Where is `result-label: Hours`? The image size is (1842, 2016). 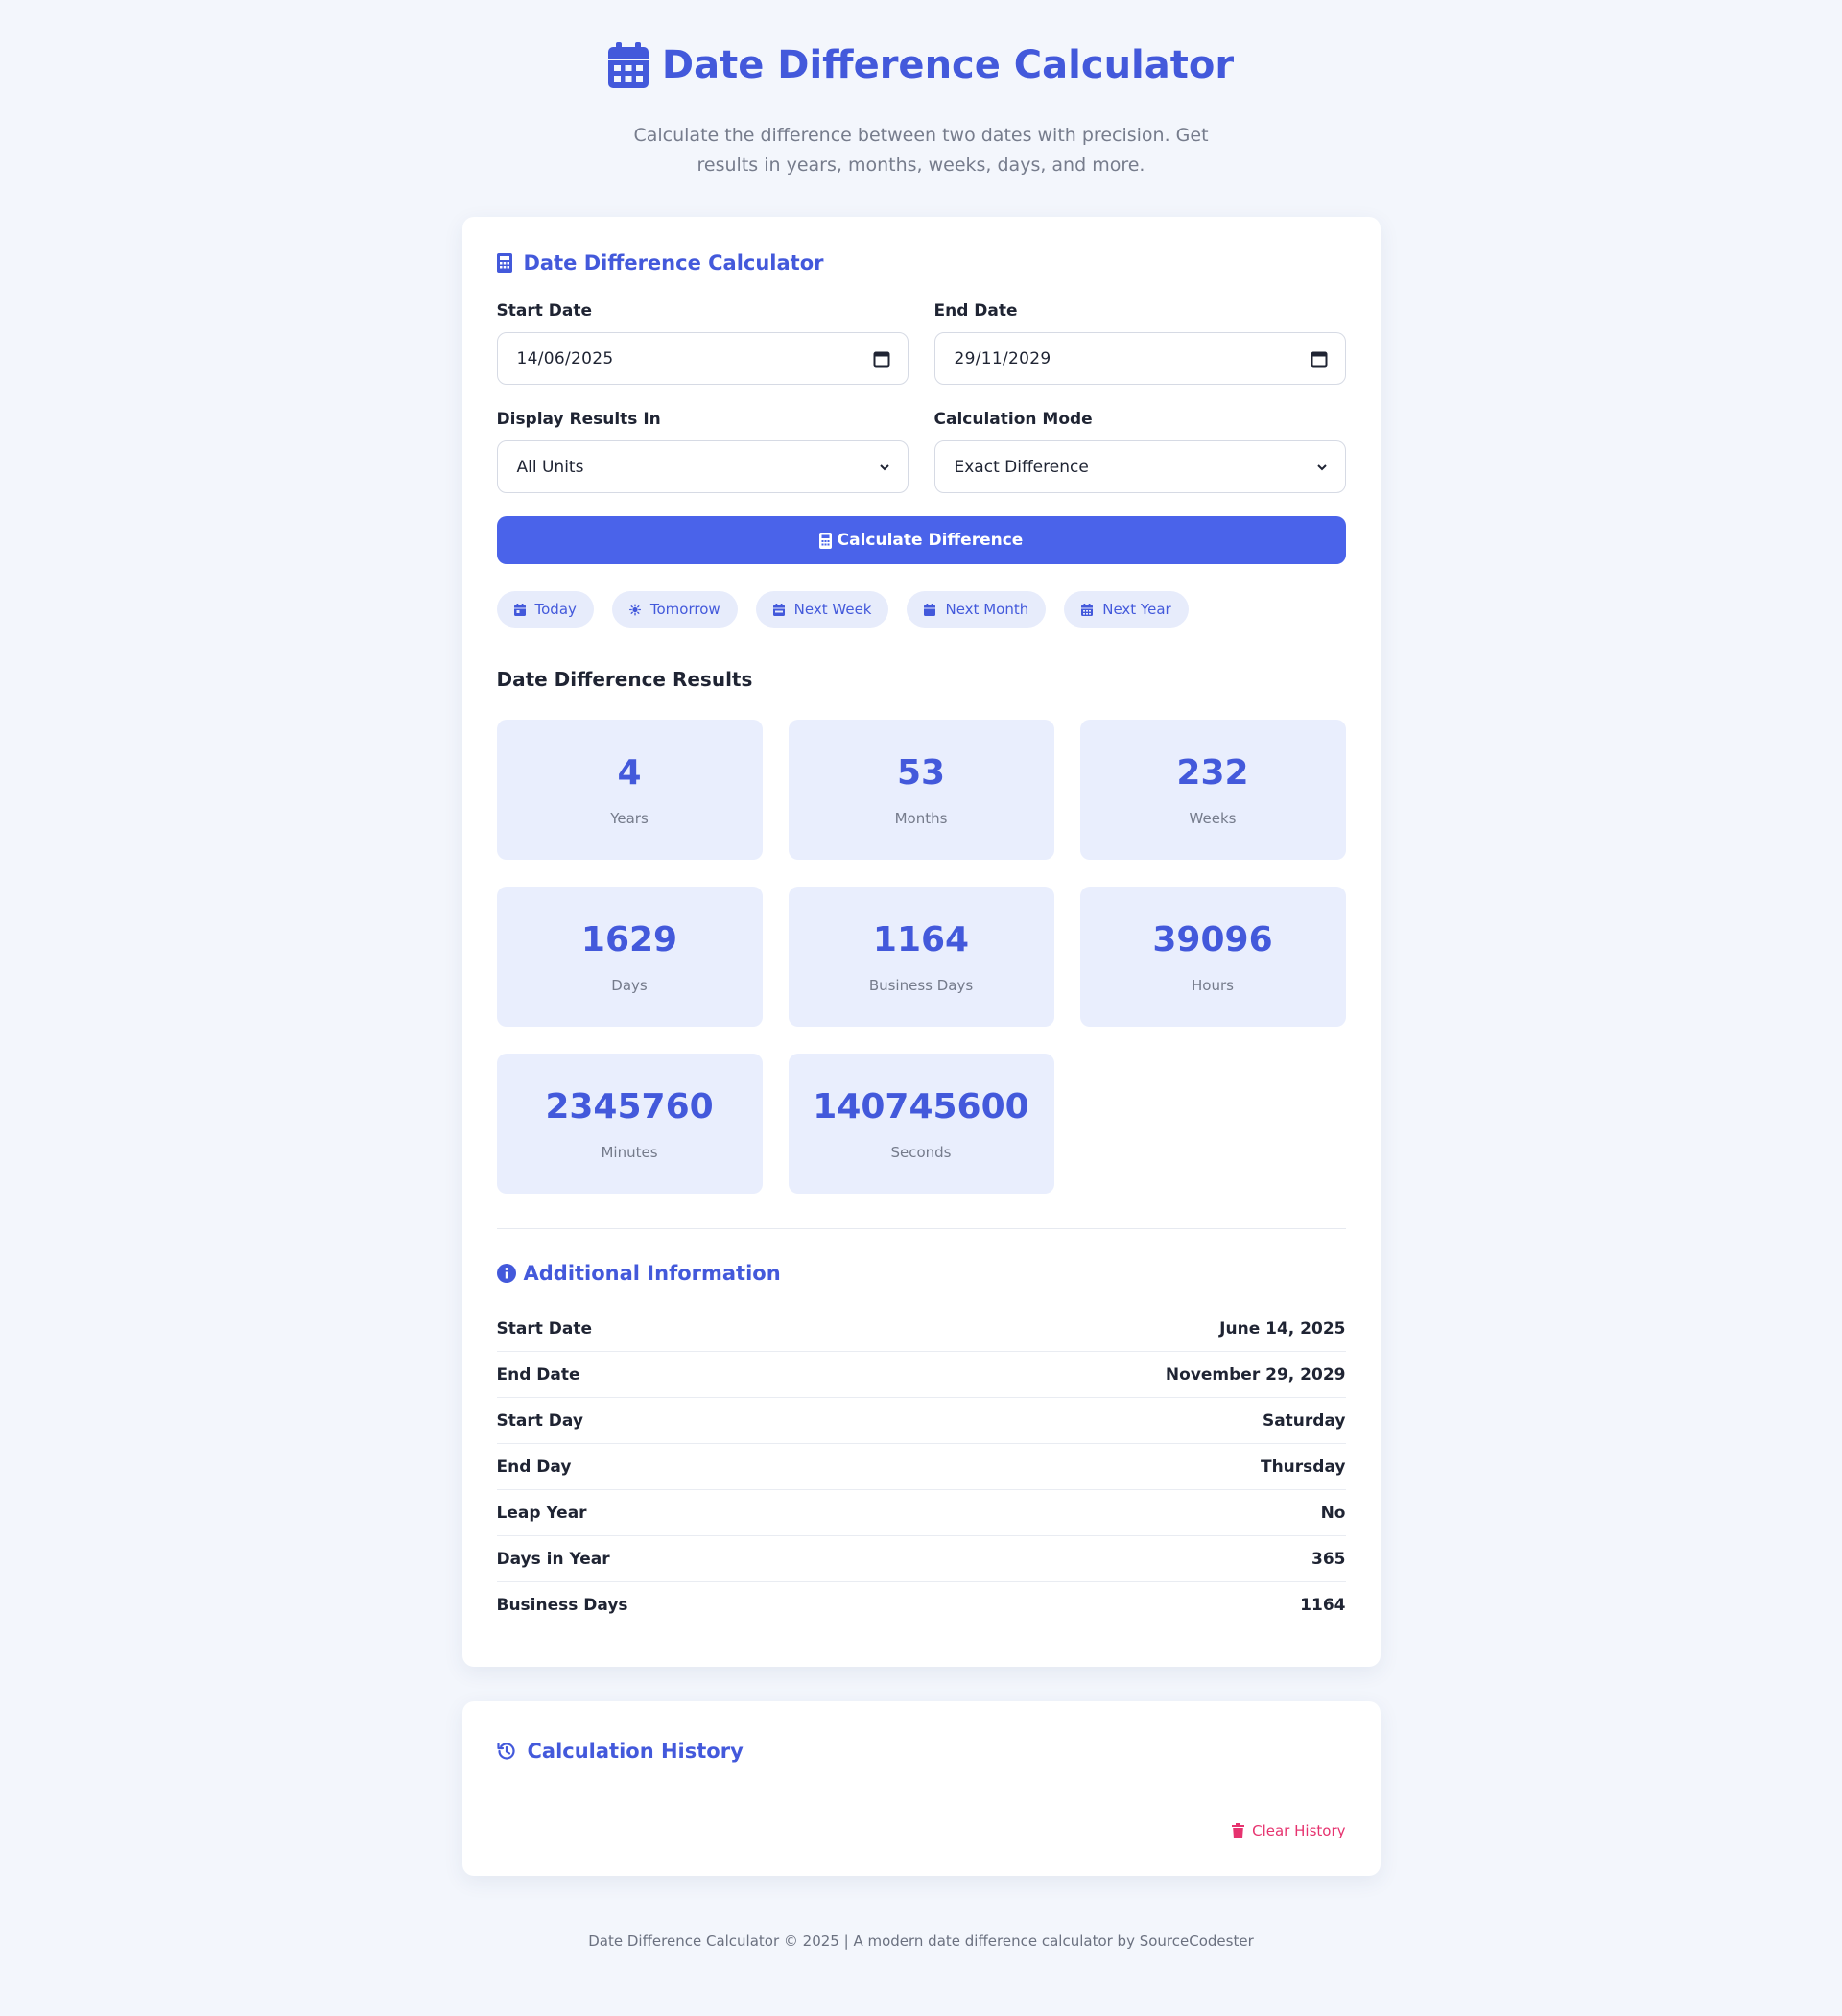 result-label: Hours is located at coordinates (1213, 985).